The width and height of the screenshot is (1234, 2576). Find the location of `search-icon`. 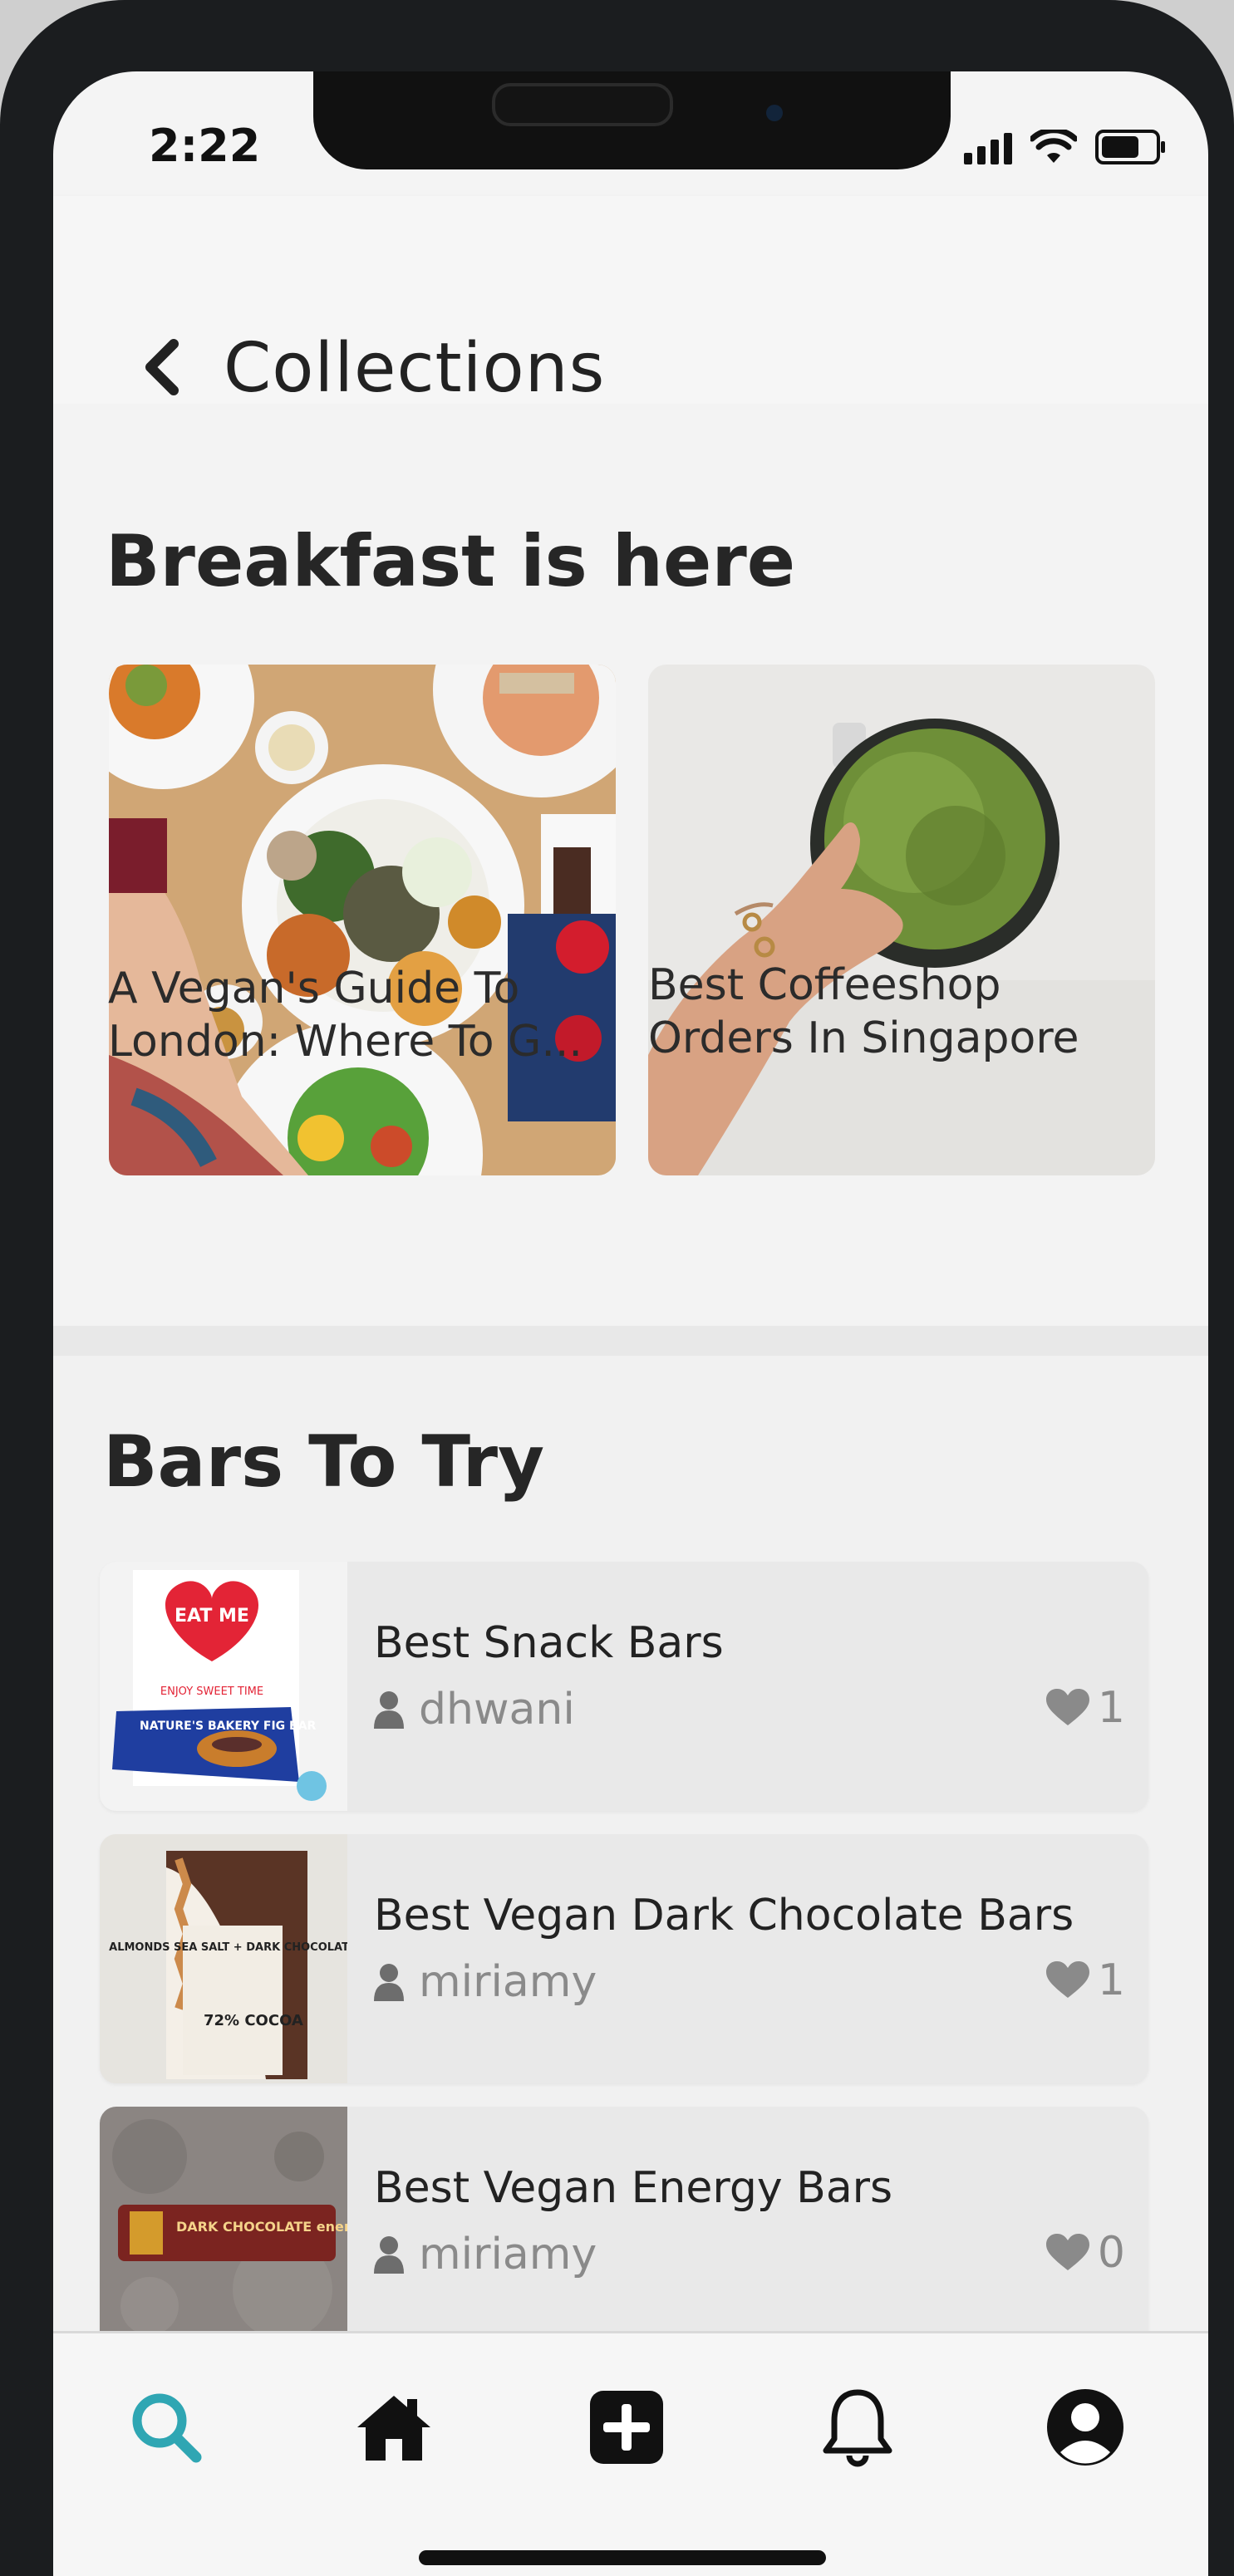

search-icon is located at coordinates (166, 2427).